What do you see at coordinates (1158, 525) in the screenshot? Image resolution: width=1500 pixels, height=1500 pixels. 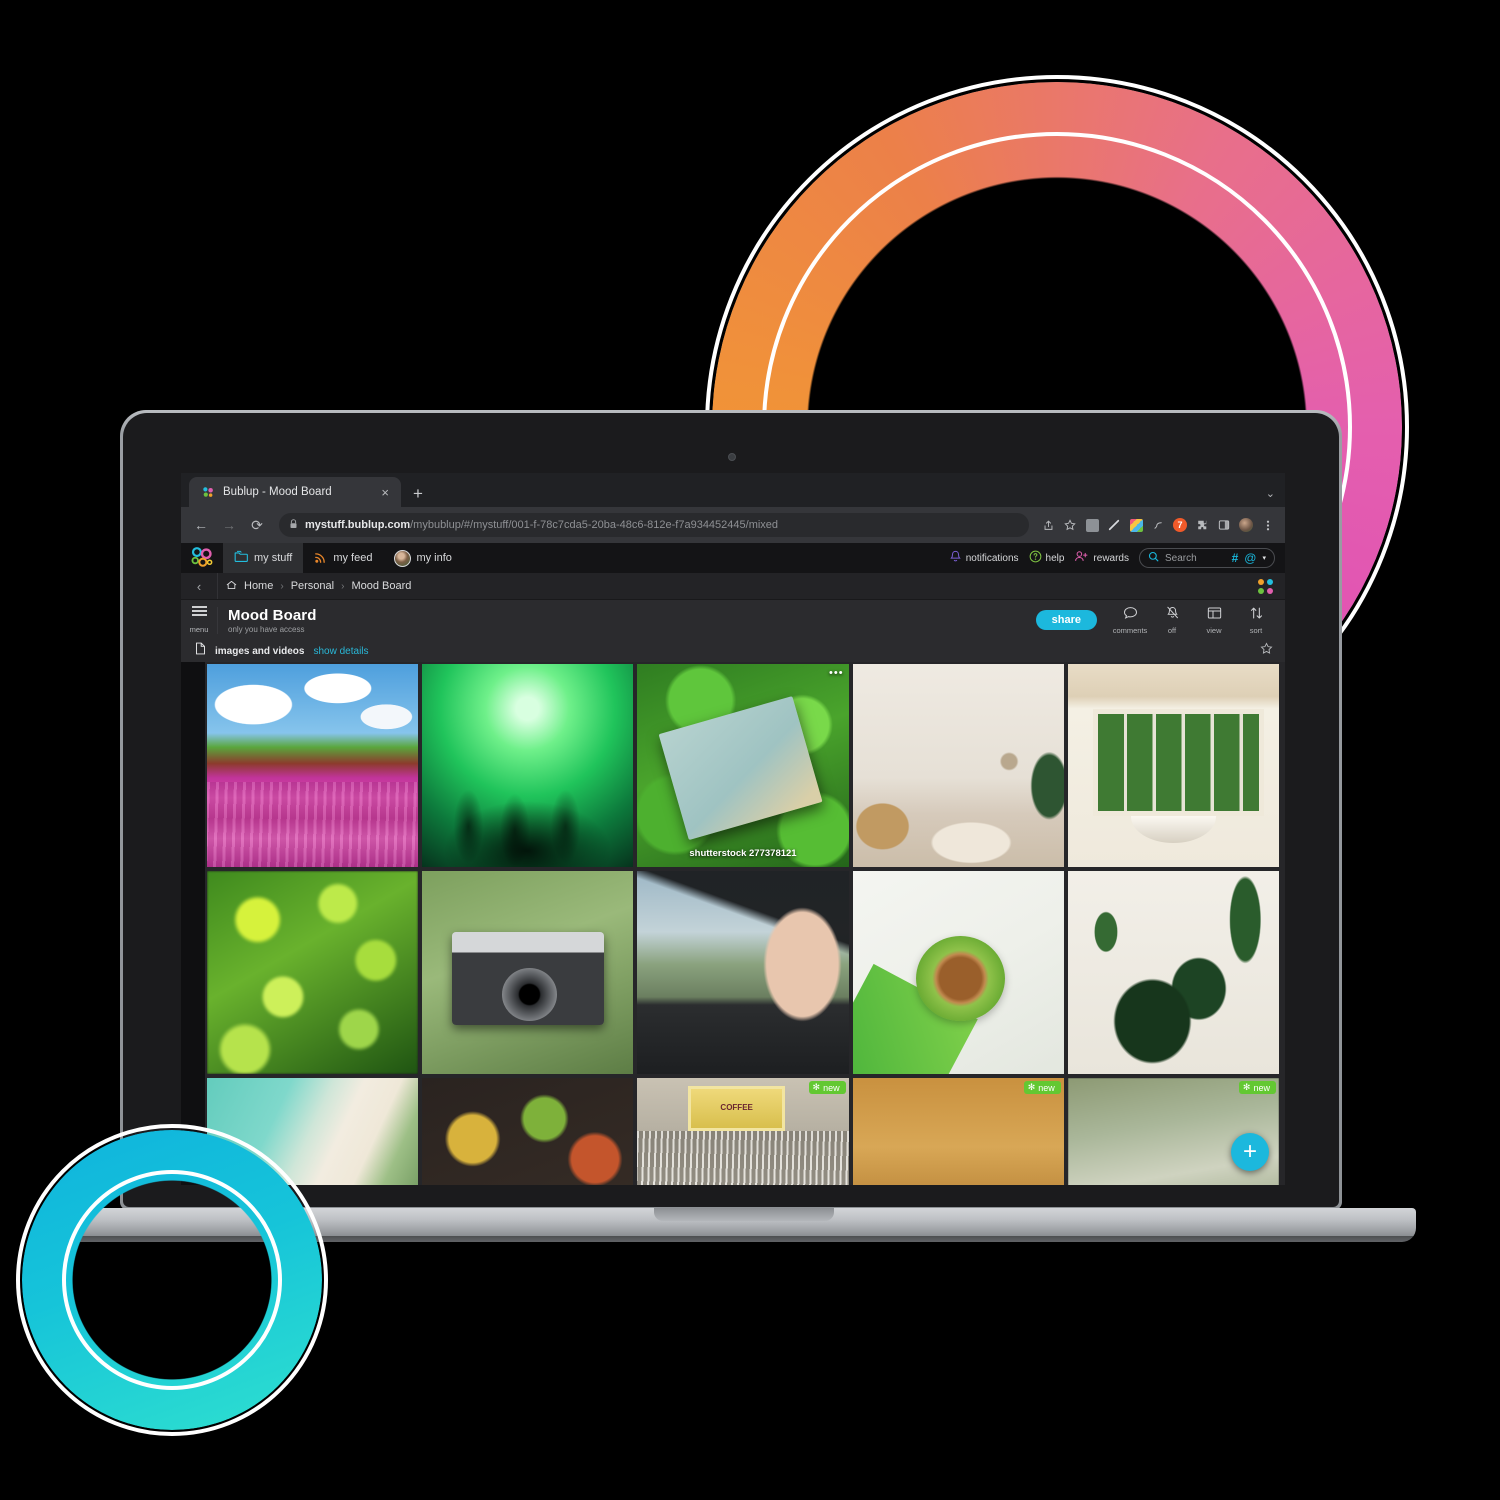 I see `feather-extension-icon` at bounding box center [1158, 525].